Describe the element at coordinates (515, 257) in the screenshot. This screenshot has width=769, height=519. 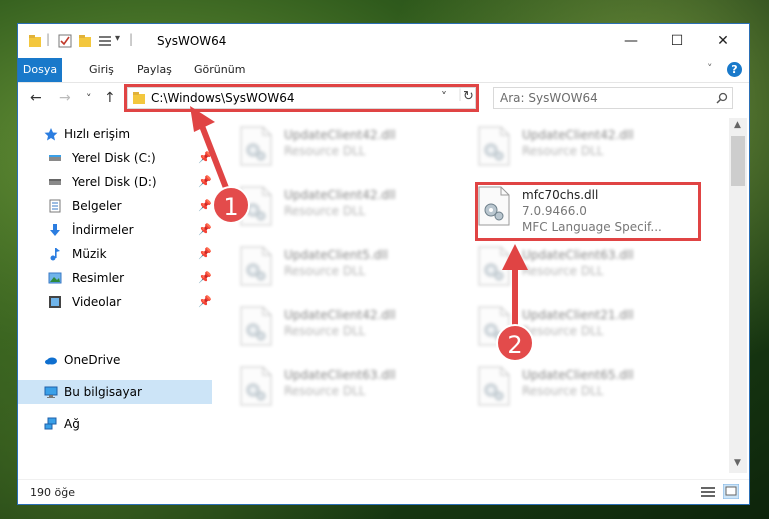
I see `arrow-2-head` at that location.